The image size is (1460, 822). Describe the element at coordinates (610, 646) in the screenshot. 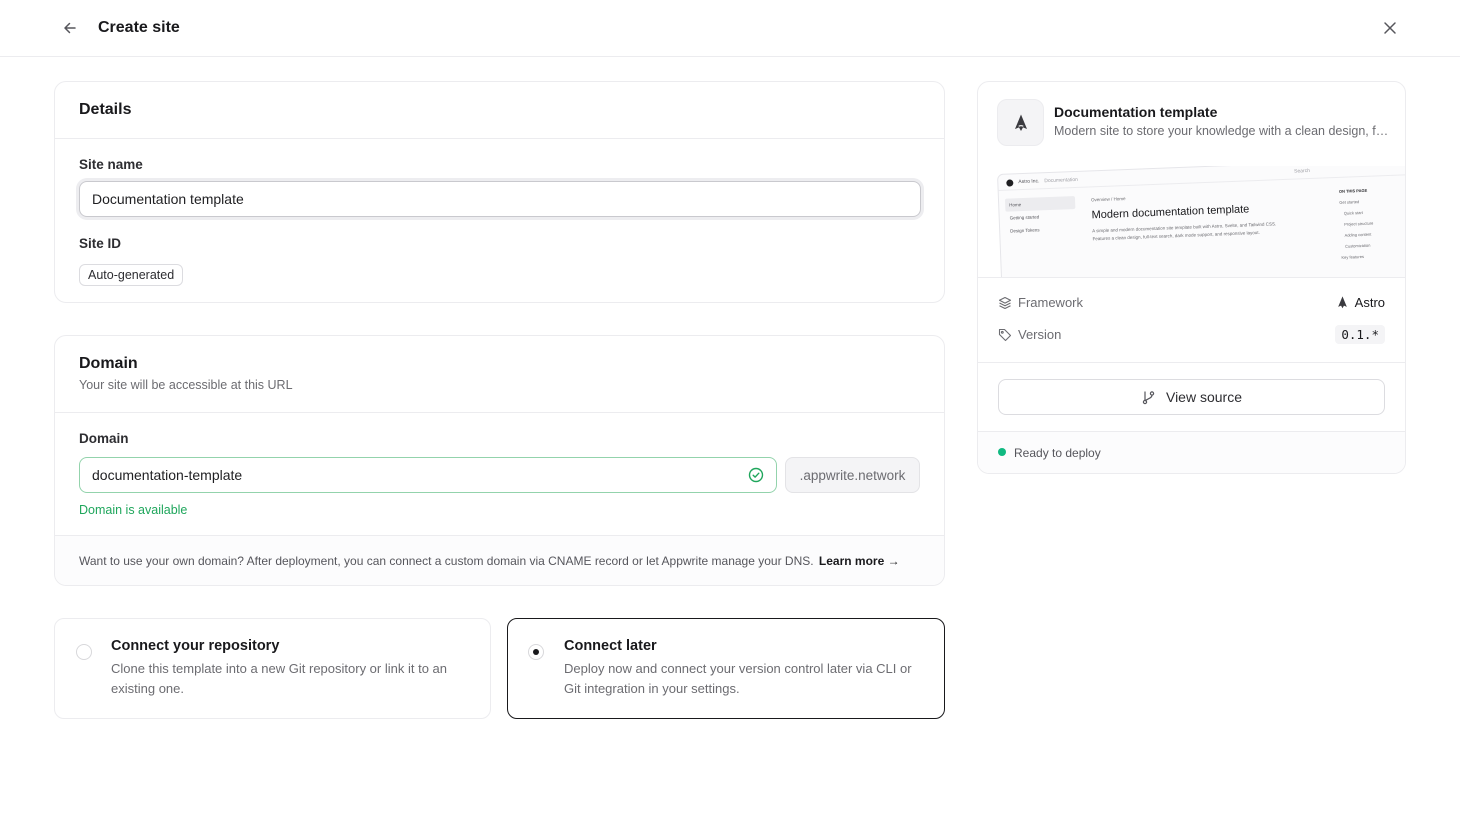

I see `connect-later-title: Connect later` at that location.